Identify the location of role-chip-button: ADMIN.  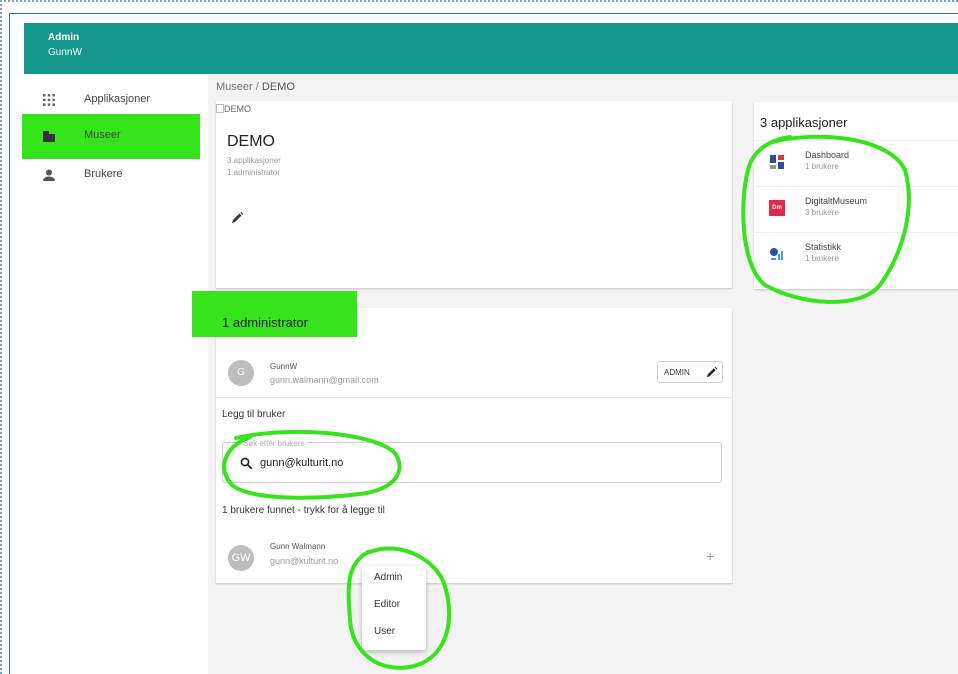
(690, 372).